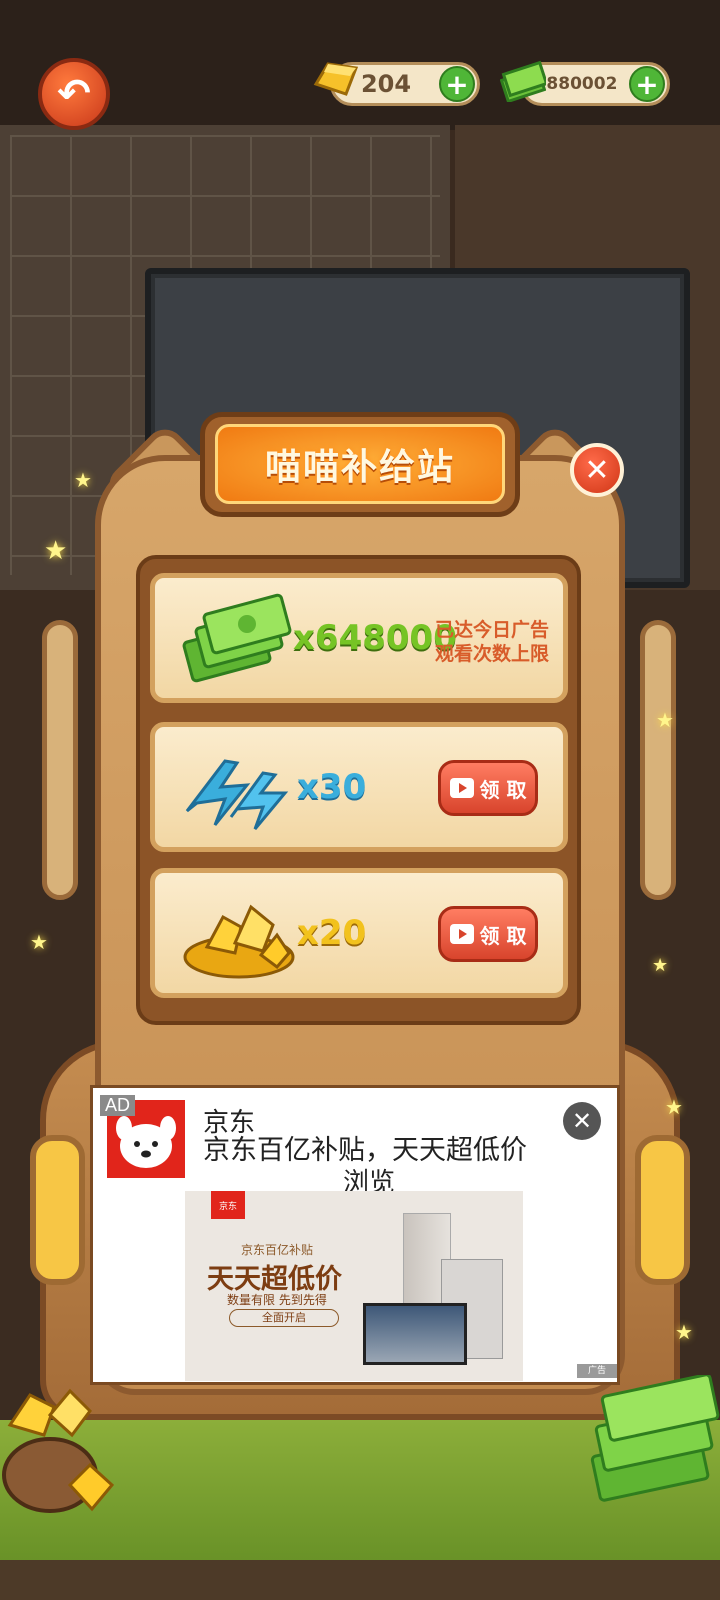  What do you see at coordinates (457, 84) in the screenshot?
I see `add-gold-button: +` at bounding box center [457, 84].